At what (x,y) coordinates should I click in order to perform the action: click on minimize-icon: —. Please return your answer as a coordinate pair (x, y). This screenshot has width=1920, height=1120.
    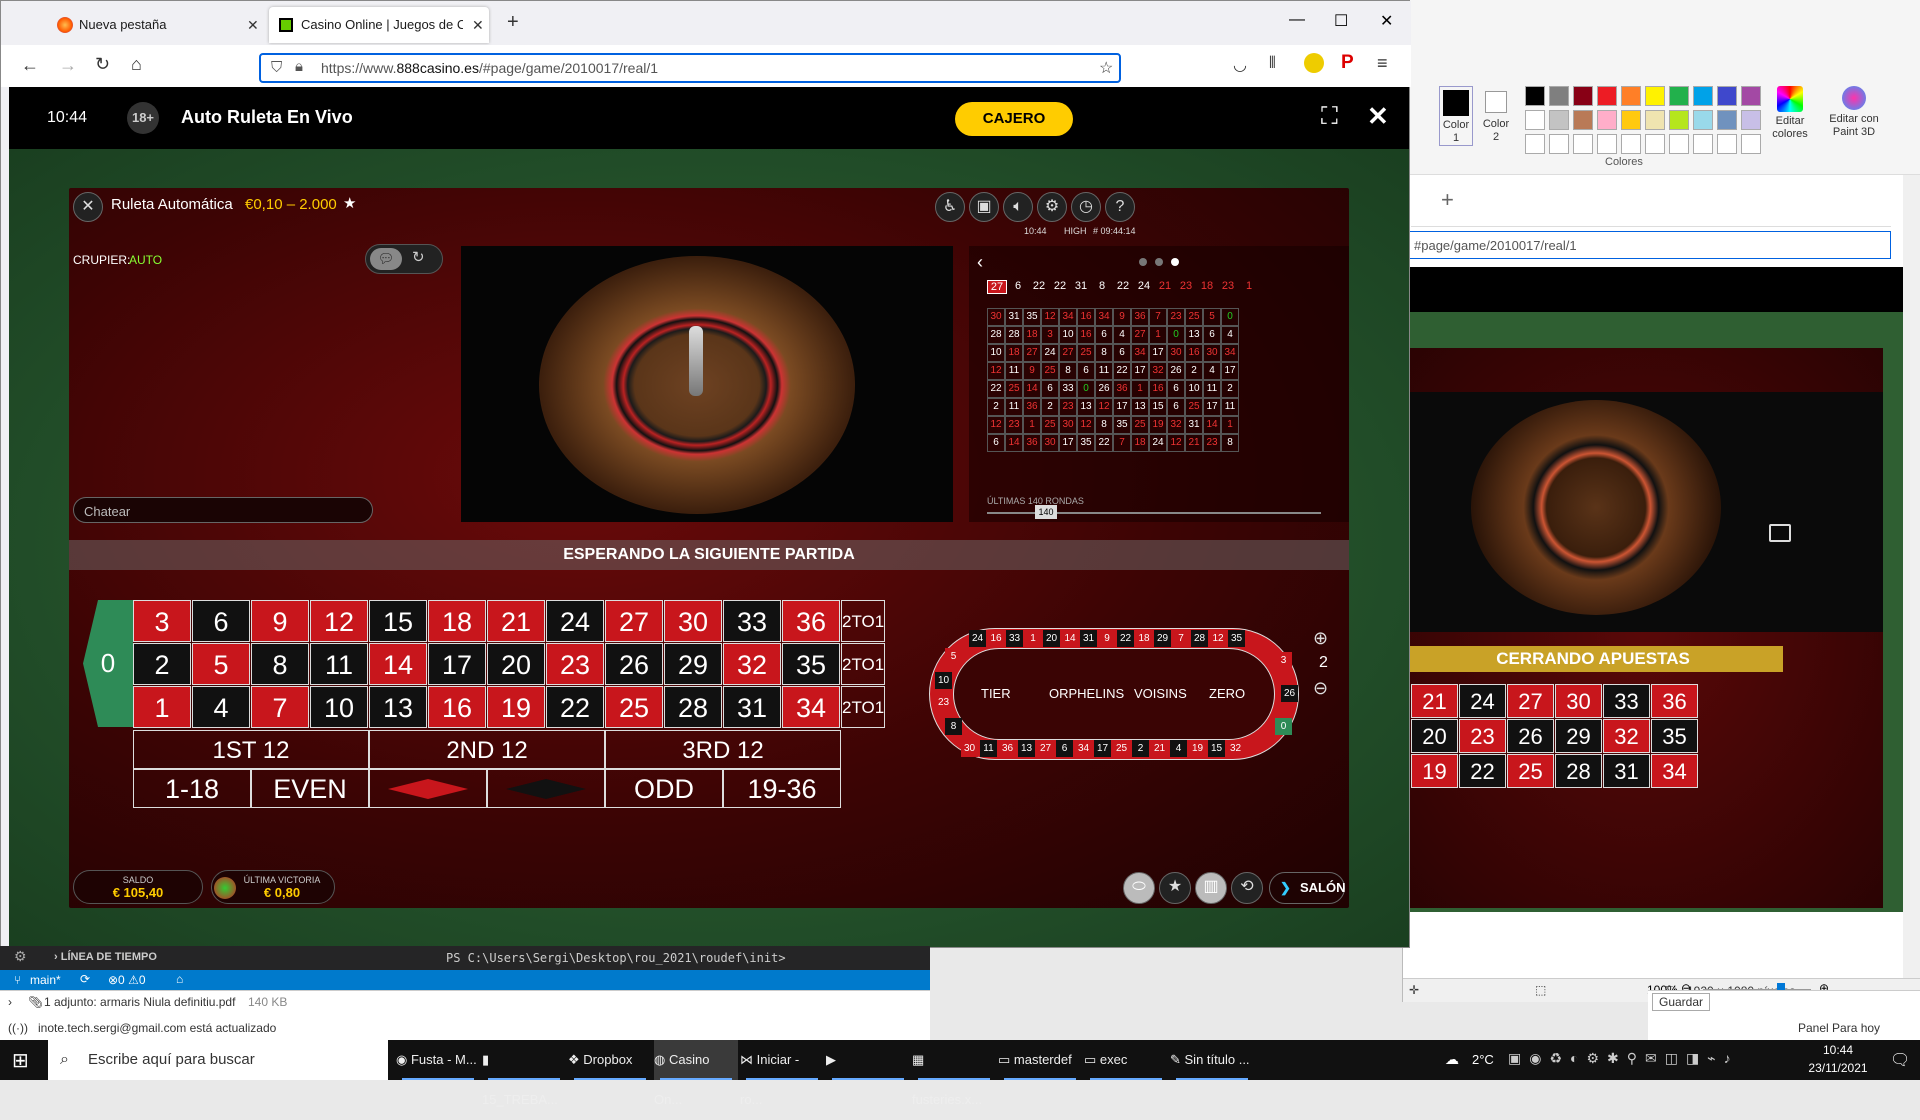
    Looking at the image, I should click on (1297, 20).